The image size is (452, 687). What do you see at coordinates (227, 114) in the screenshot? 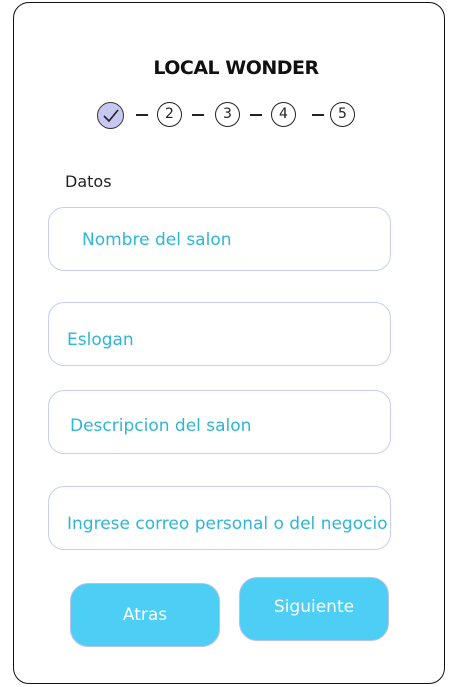
I see `step-3: 3` at bounding box center [227, 114].